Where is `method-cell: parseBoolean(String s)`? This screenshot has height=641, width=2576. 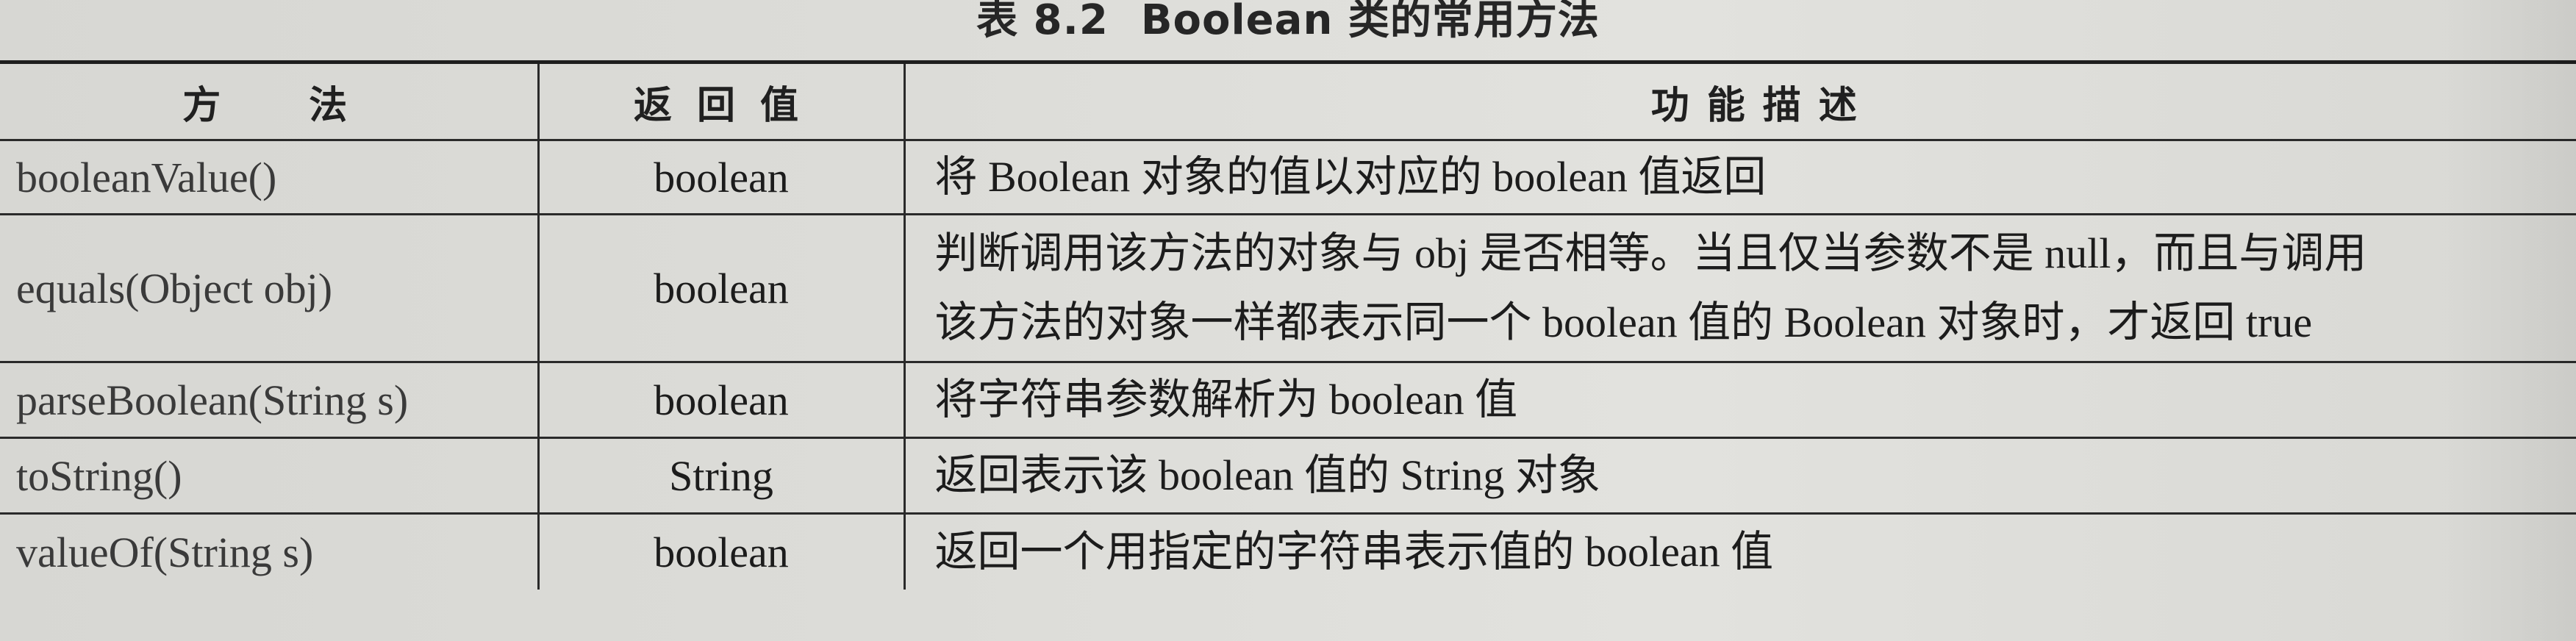 method-cell: parseBoolean(String s) is located at coordinates (269, 400).